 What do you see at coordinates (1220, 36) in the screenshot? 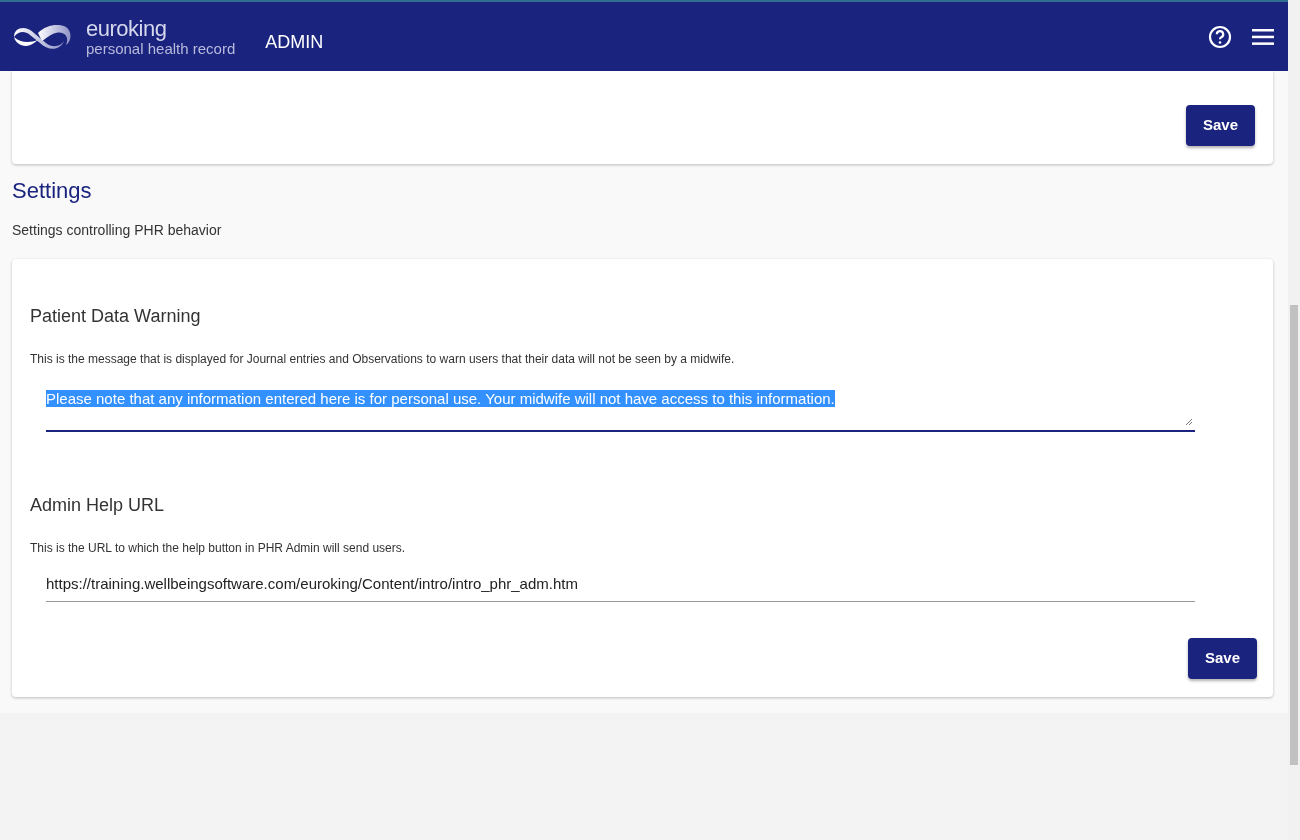
I see `help-icon` at bounding box center [1220, 36].